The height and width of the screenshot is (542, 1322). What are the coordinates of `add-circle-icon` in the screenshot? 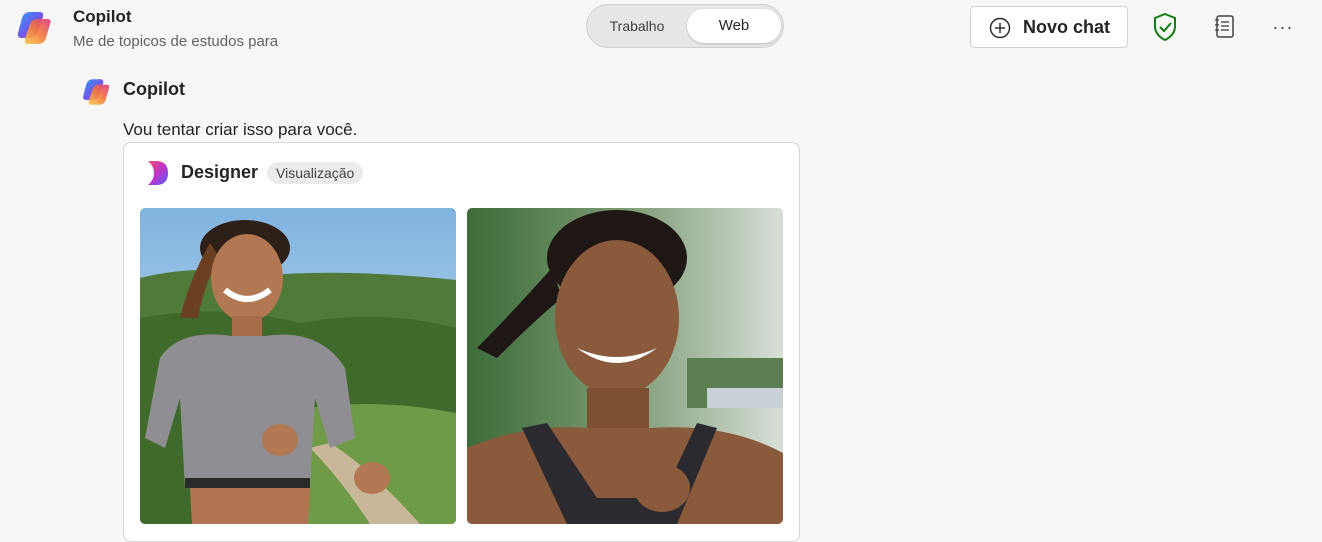 It's located at (1000, 28).